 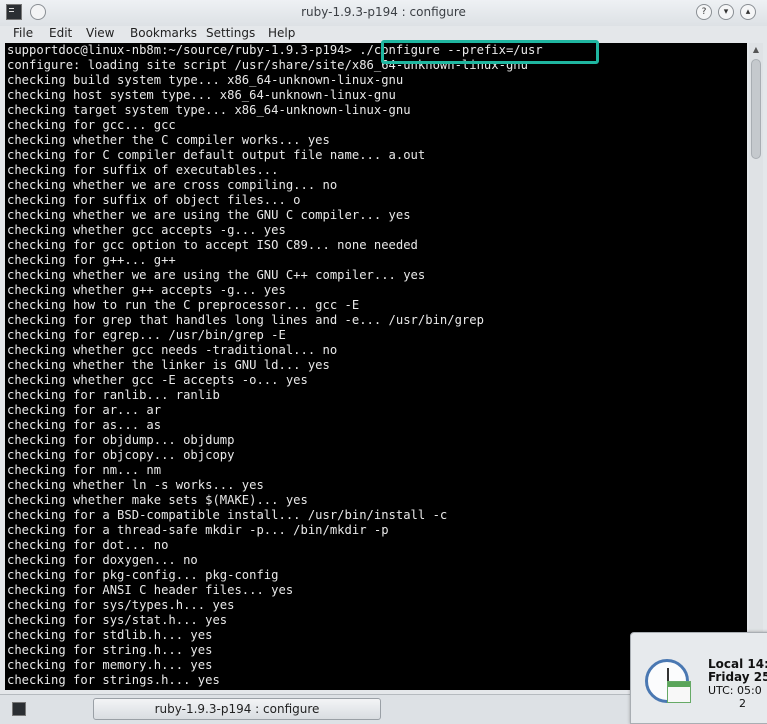 I want to click on terminal-line: checking for memory.h... yes, so click(x=110, y=665).